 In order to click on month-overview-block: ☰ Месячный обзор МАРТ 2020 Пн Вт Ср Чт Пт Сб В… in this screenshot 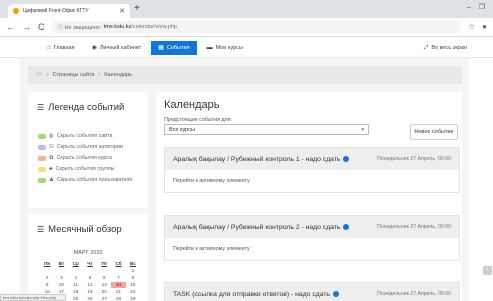, I will do `click(88, 257)`.